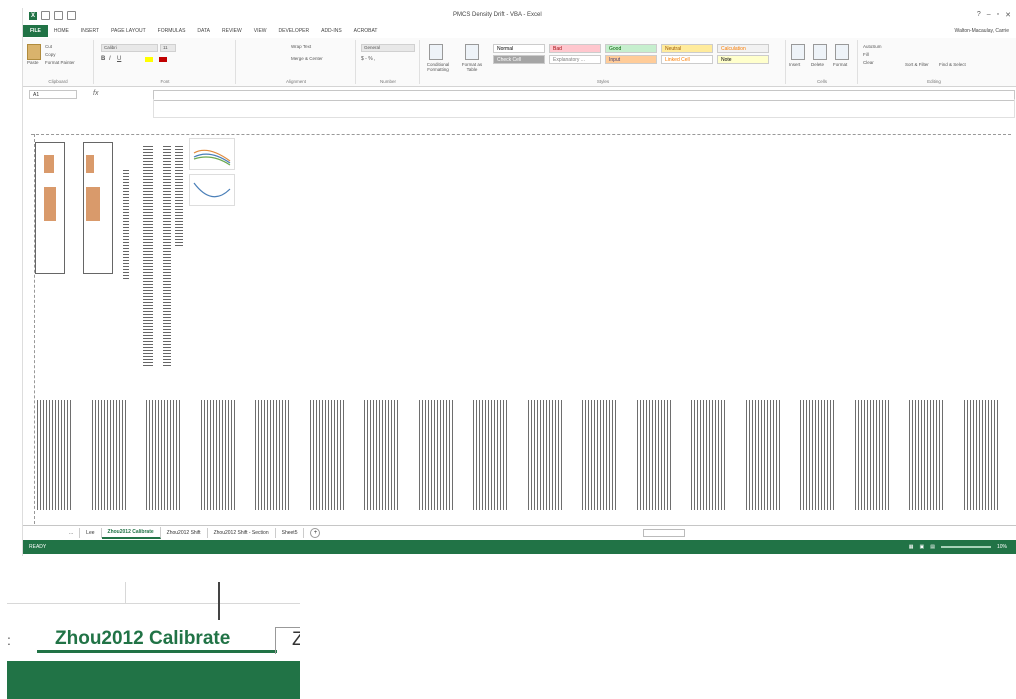 This screenshot has width=1016, height=699. Describe the element at coordinates (50, 54) in the screenshot. I see `copy-button: Copy` at that location.